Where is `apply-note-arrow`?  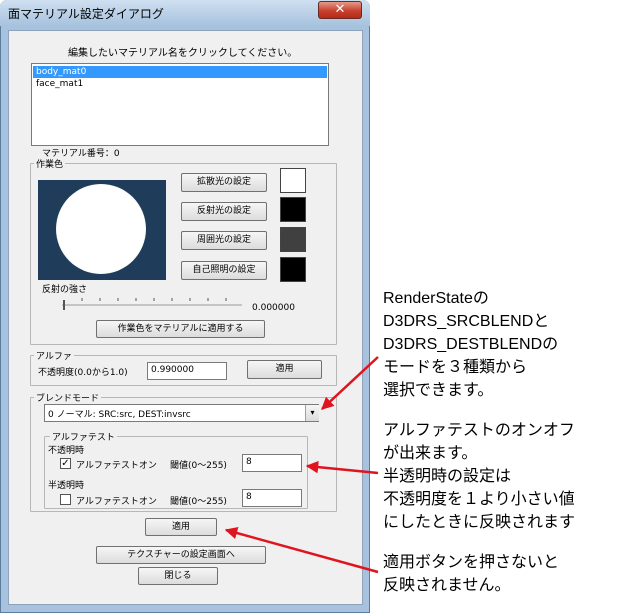 apply-note-arrow is located at coordinates (301, 550).